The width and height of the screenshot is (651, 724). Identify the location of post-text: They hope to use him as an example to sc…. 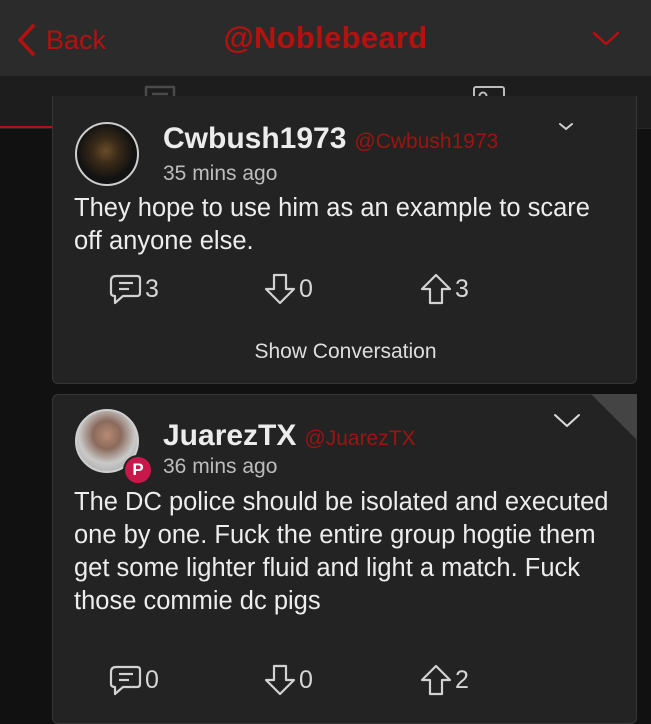
(332, 224).